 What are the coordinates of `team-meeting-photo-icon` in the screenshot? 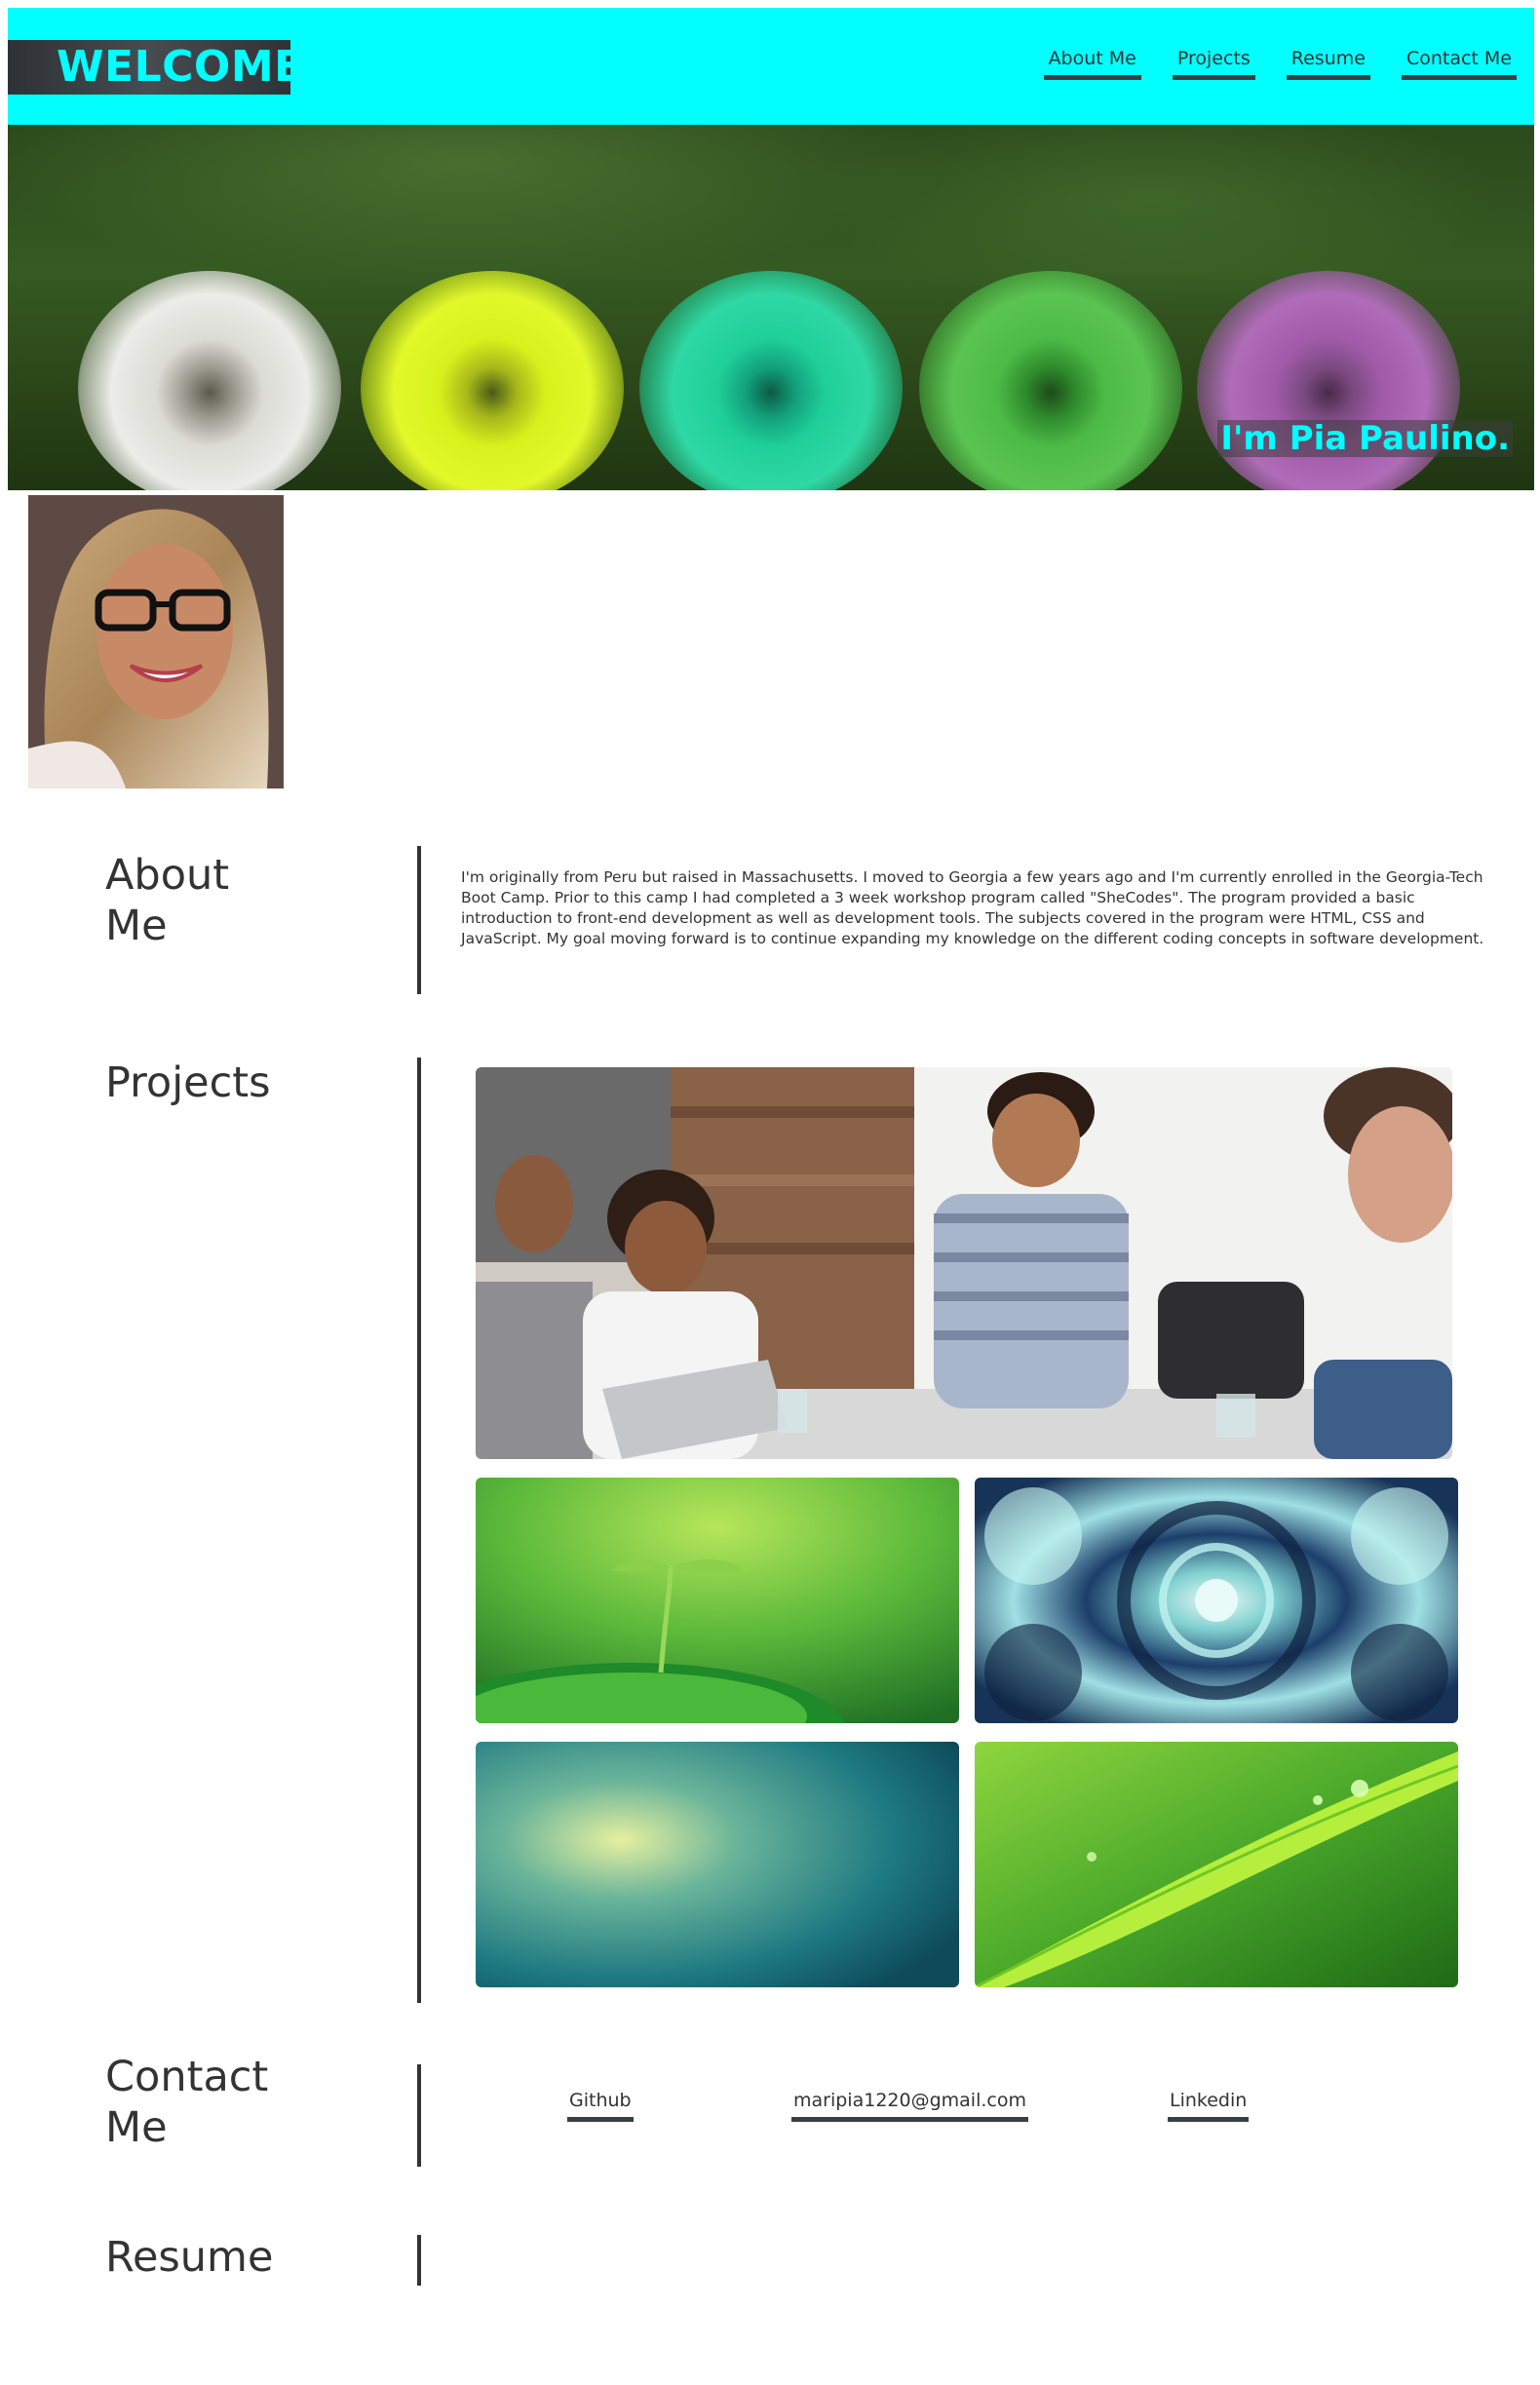 It's located at (964, 1263).